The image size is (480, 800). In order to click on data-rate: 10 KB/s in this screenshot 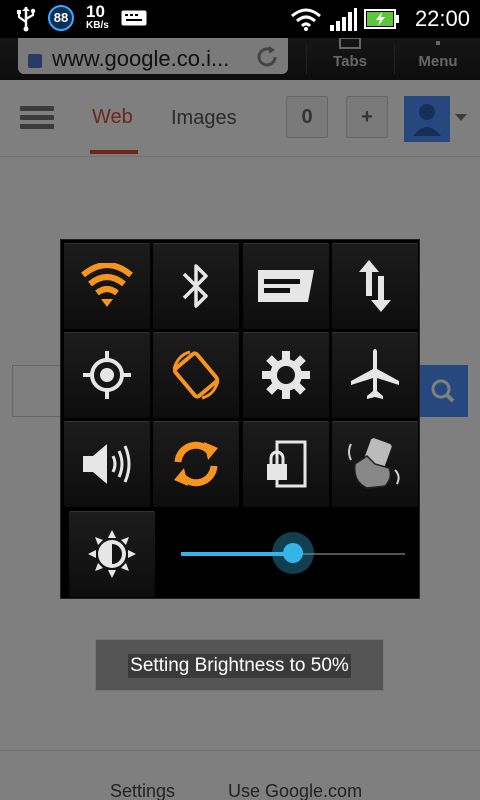, I will do `click(97, 17)`.